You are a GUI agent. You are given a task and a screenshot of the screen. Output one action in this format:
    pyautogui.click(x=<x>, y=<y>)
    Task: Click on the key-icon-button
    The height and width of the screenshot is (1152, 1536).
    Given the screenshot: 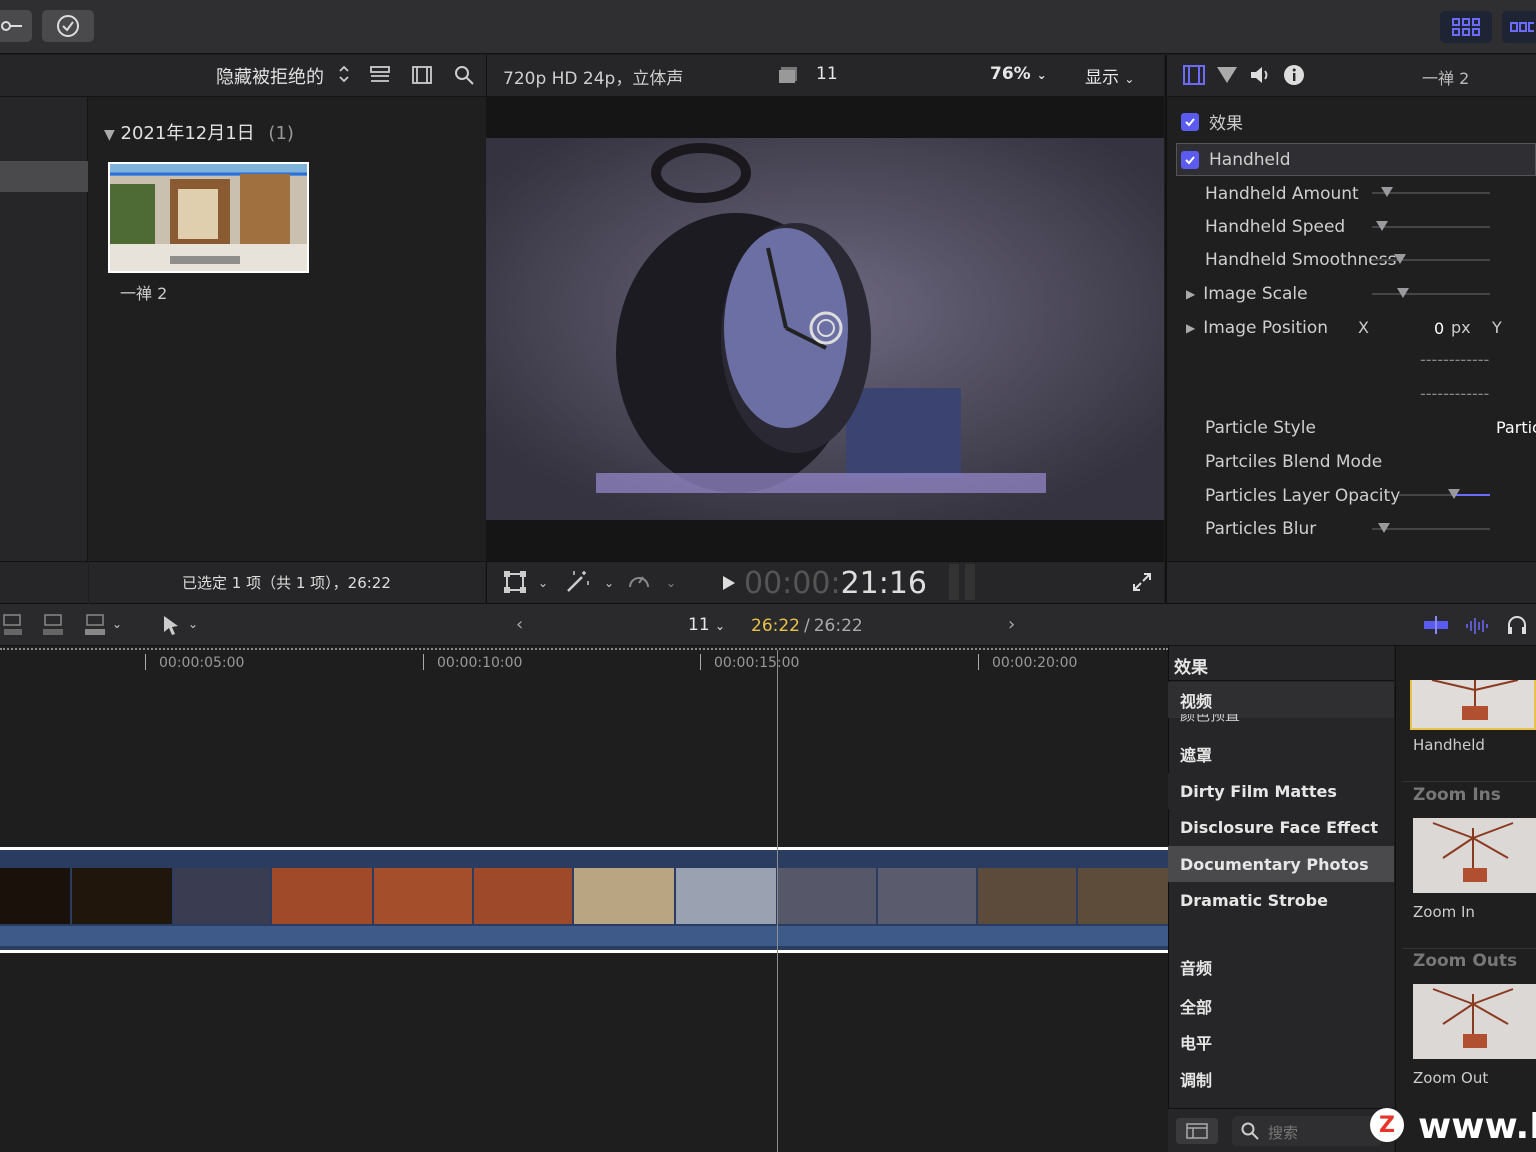 What is the action you would take?
    pyautogui.click(x=16, y=26)
    